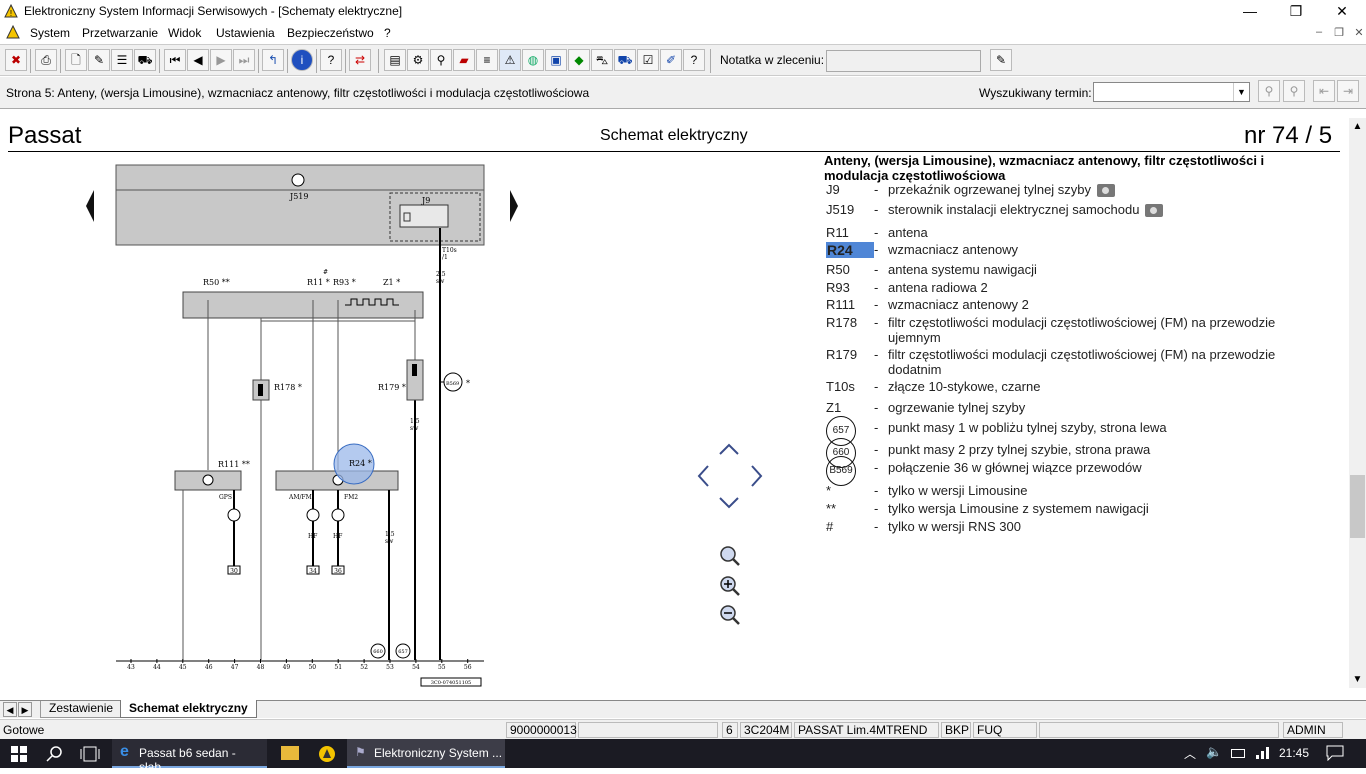 Image resolution: width=1366 pixels, height=774 pixels. What do you see at coordinates (487, 60) in the screenshot?
I see `list-icon: ≡` at bounding box center [487, 60].